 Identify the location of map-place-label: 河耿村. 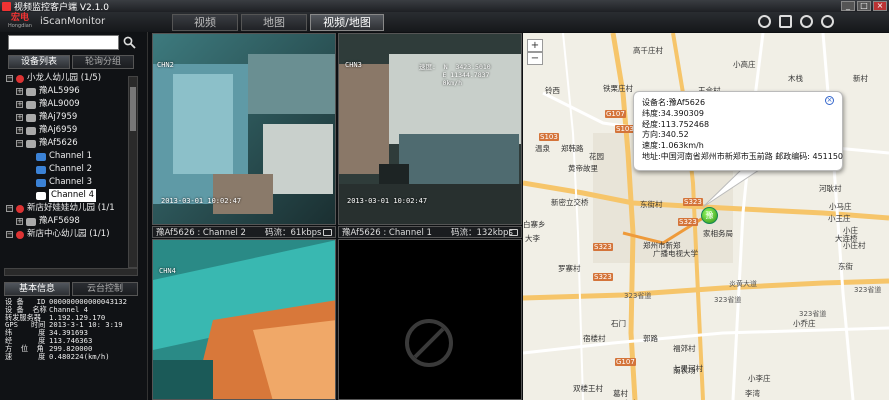
(830, 188).